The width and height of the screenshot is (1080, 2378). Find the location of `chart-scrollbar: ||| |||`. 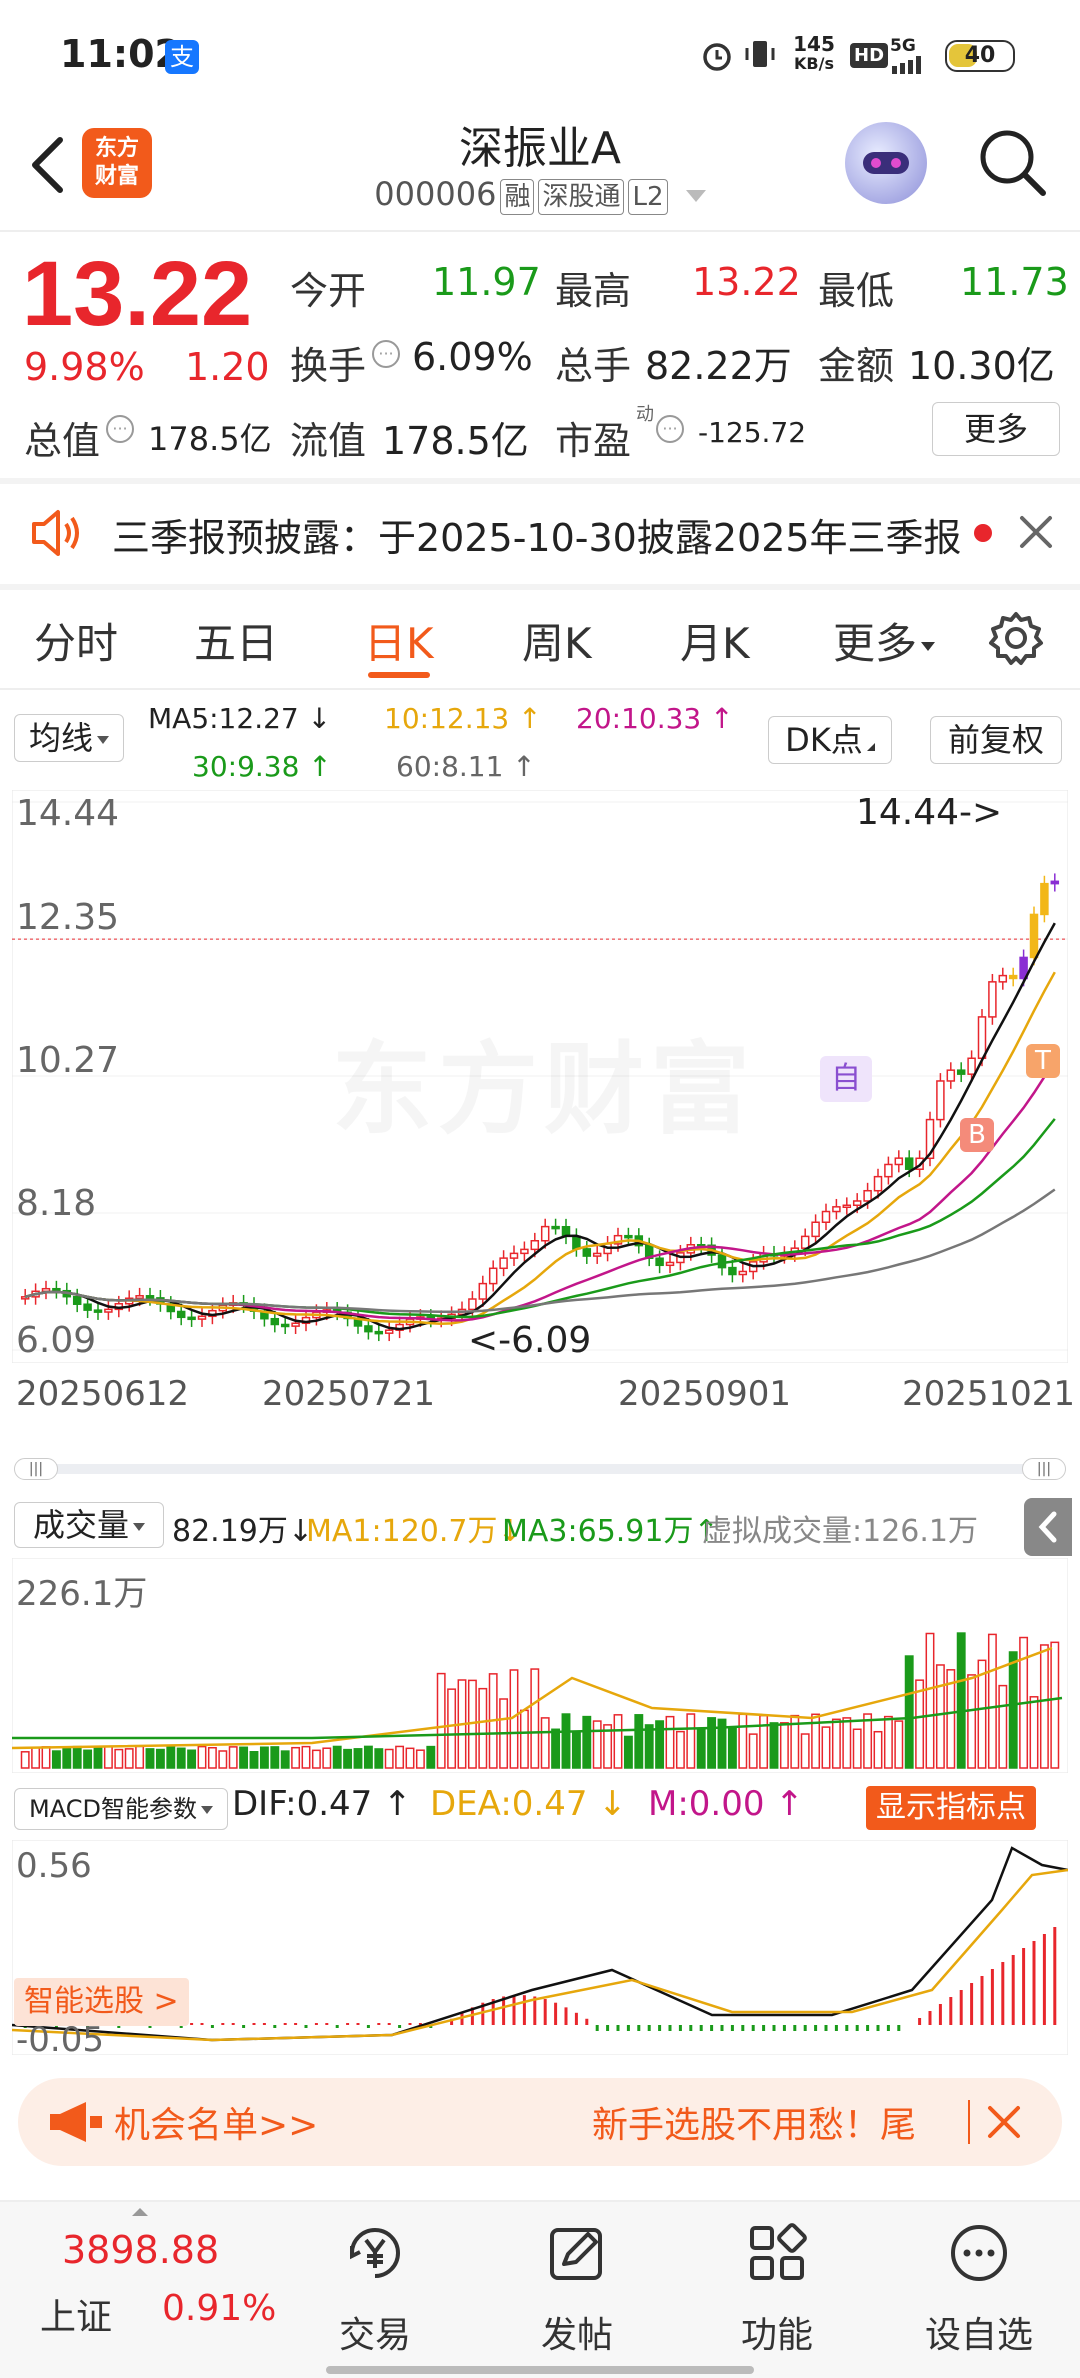

chart-scrollbar: ||| ||| is located at coordinates (540, 1469).